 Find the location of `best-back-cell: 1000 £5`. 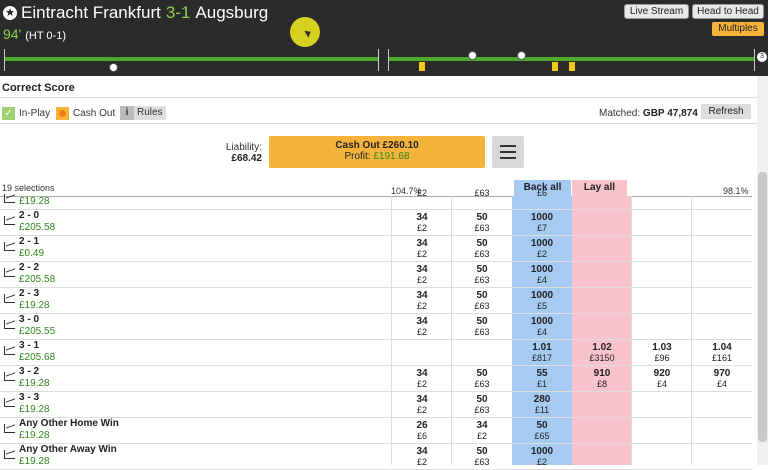

best-back-cell: 1000 £5 is located at coordinates (542, 301).